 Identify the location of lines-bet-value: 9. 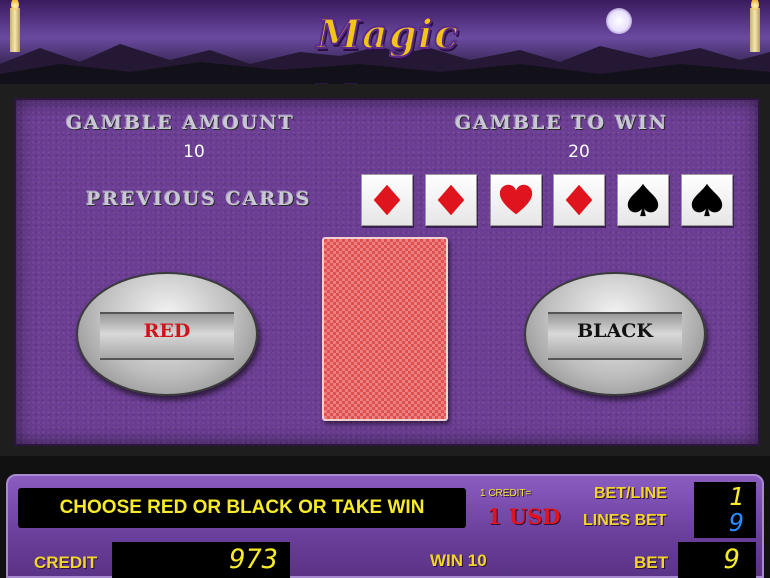
(736, 522).